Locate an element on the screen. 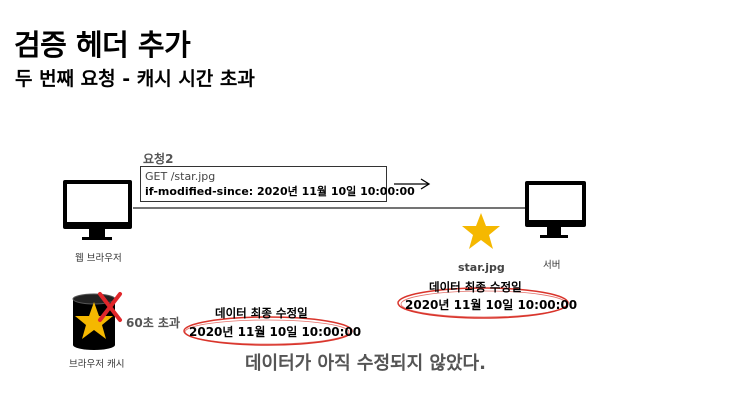 The height and width of the screenshot is (416, 747). server-resource-label: star.jpg is located at coordinates (481, 267).